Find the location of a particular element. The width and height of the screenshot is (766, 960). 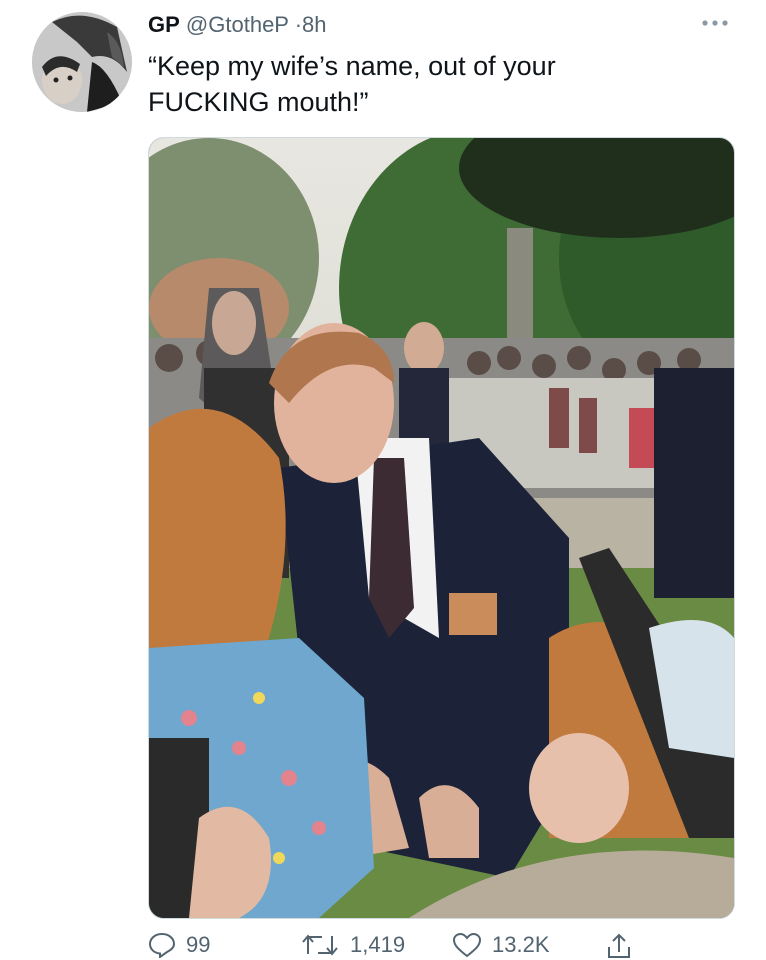

comment-icon is located at coordinates (162, 945).